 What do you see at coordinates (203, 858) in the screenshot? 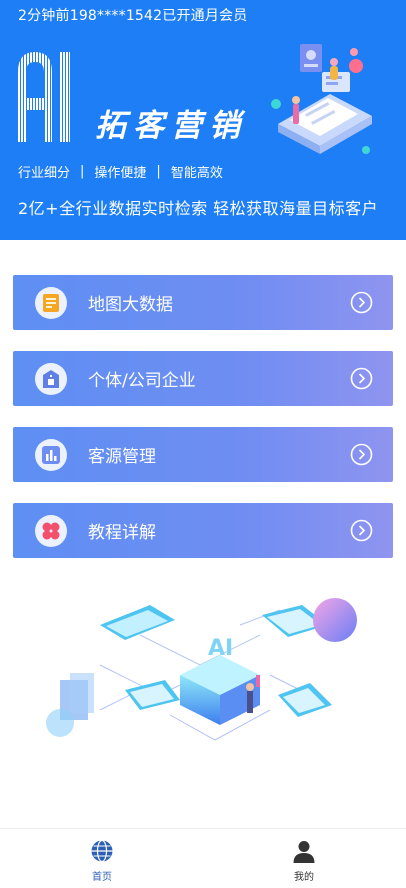
I see `bottom-tab-bar: 首页 我的` at bounding box center [203, 858].